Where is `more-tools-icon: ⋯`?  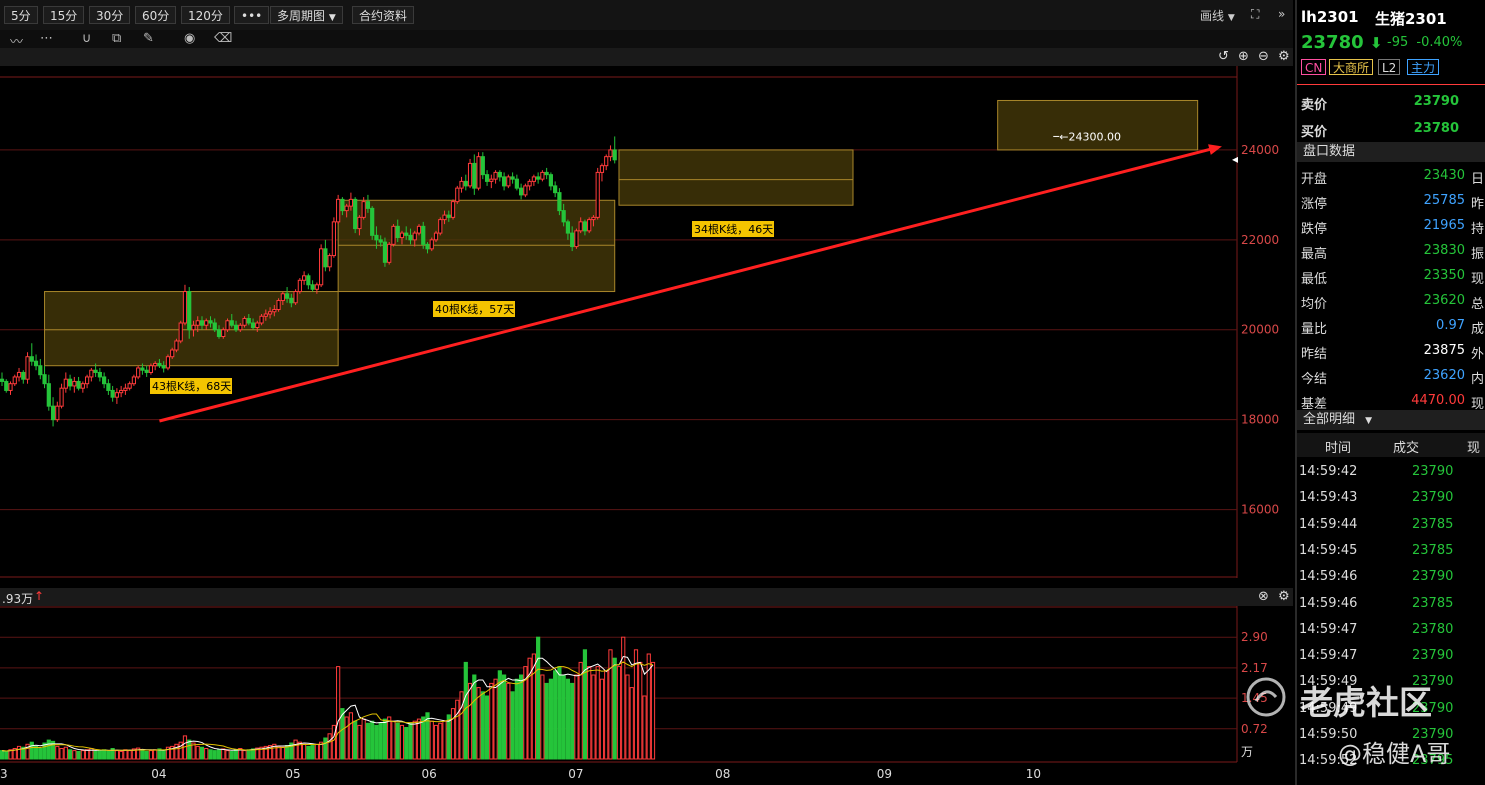 more-tools-icon: ⋯ is located at coordinates (46, 38).